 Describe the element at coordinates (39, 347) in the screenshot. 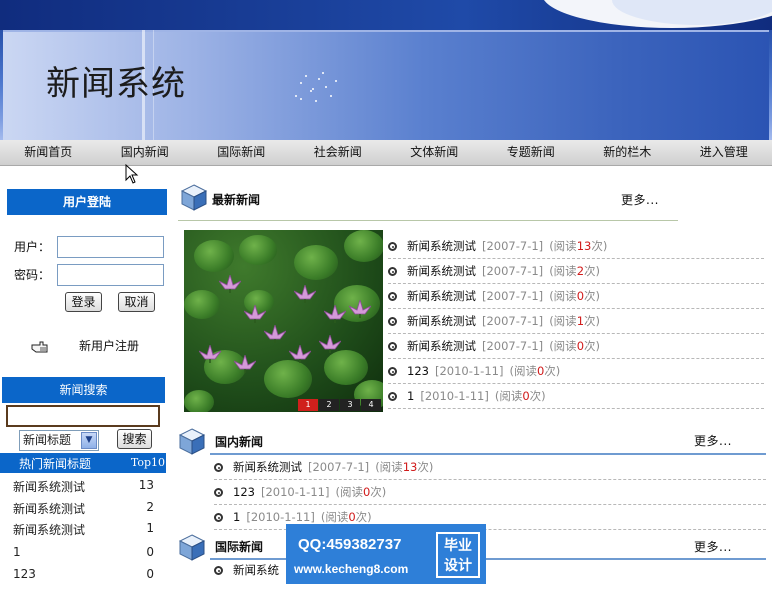

I see `pointing-hand-icon` at that location.